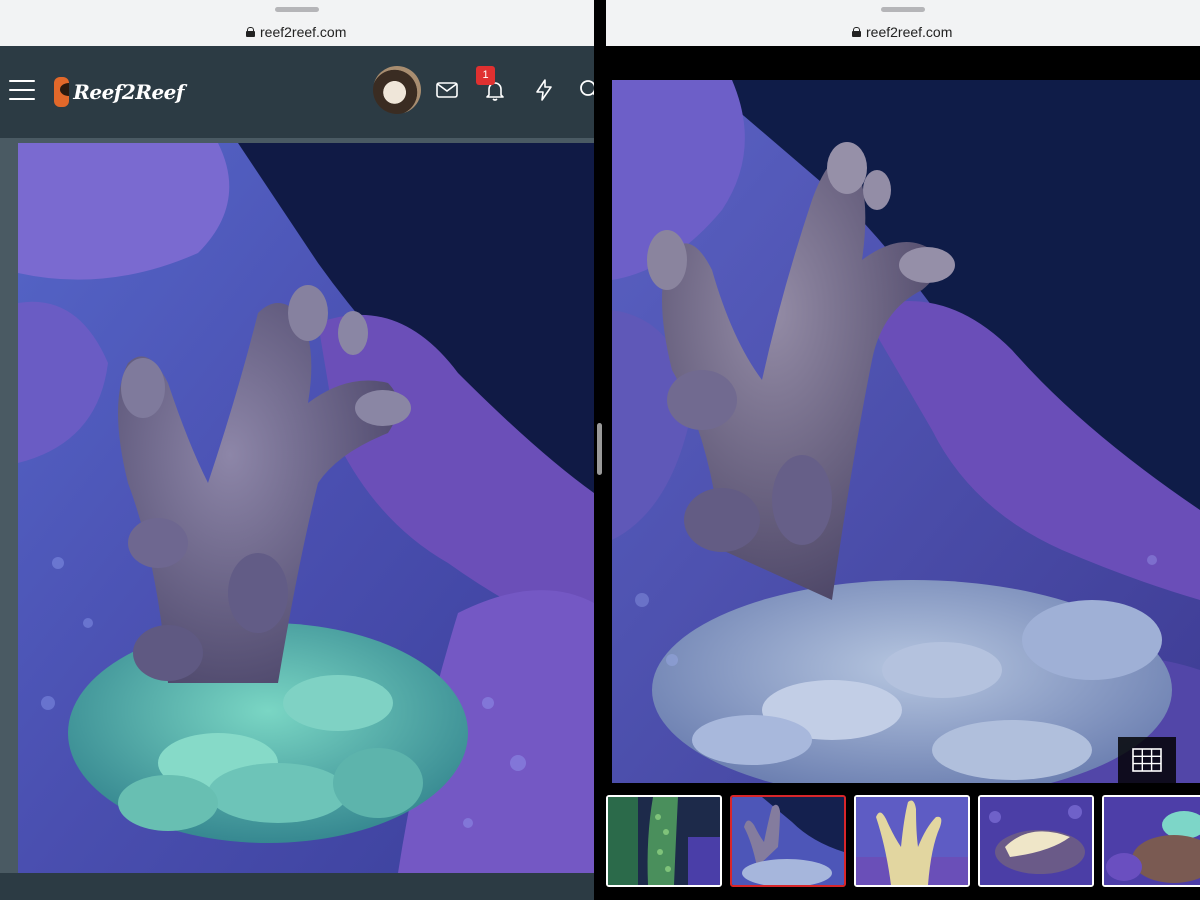  I want to click on menu-icon, so click(22, 90).